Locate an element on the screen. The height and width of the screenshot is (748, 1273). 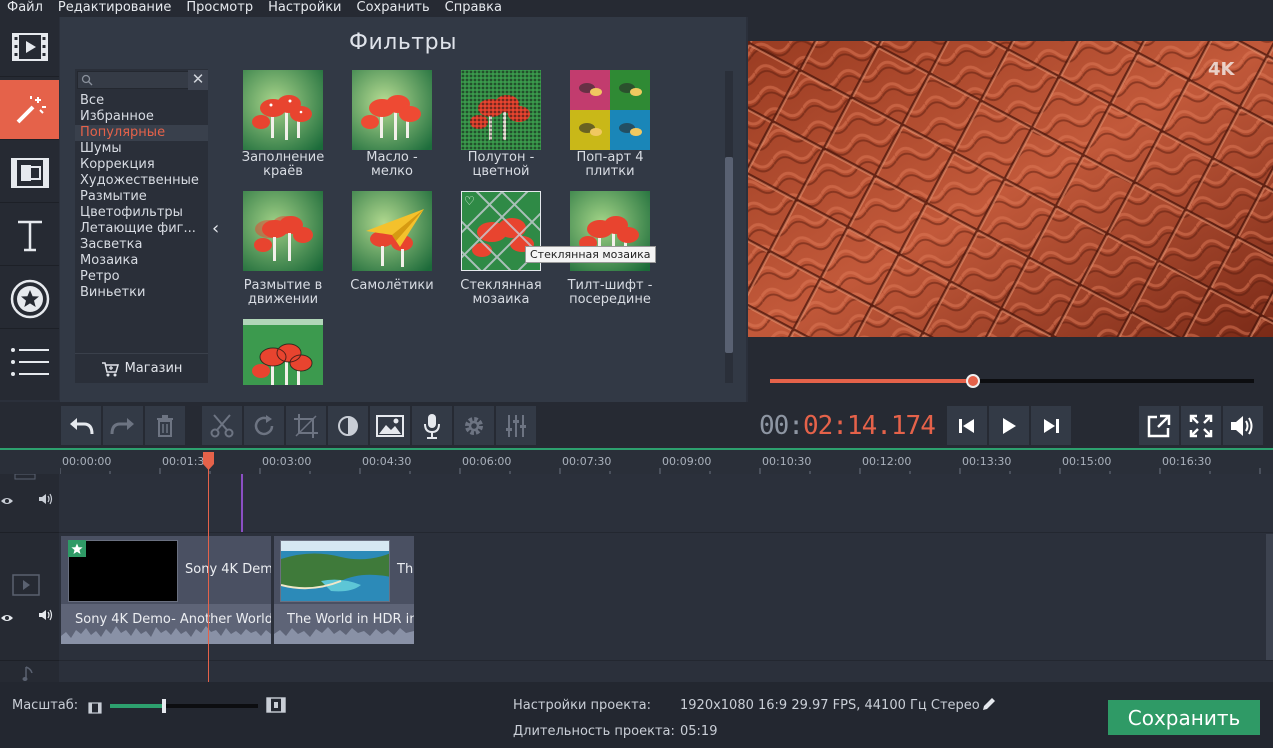
overlay-marker is located at coordinates (242, 503).